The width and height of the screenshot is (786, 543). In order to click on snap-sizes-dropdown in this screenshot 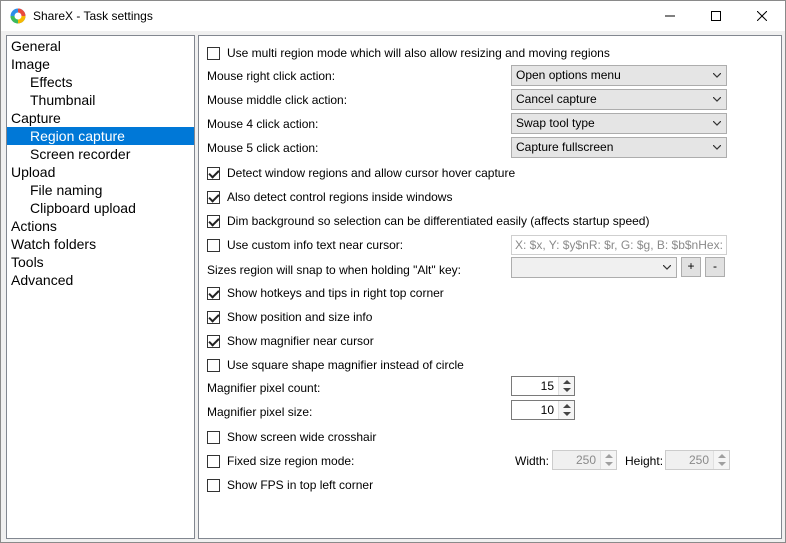, I will do `click(594, 267)`.